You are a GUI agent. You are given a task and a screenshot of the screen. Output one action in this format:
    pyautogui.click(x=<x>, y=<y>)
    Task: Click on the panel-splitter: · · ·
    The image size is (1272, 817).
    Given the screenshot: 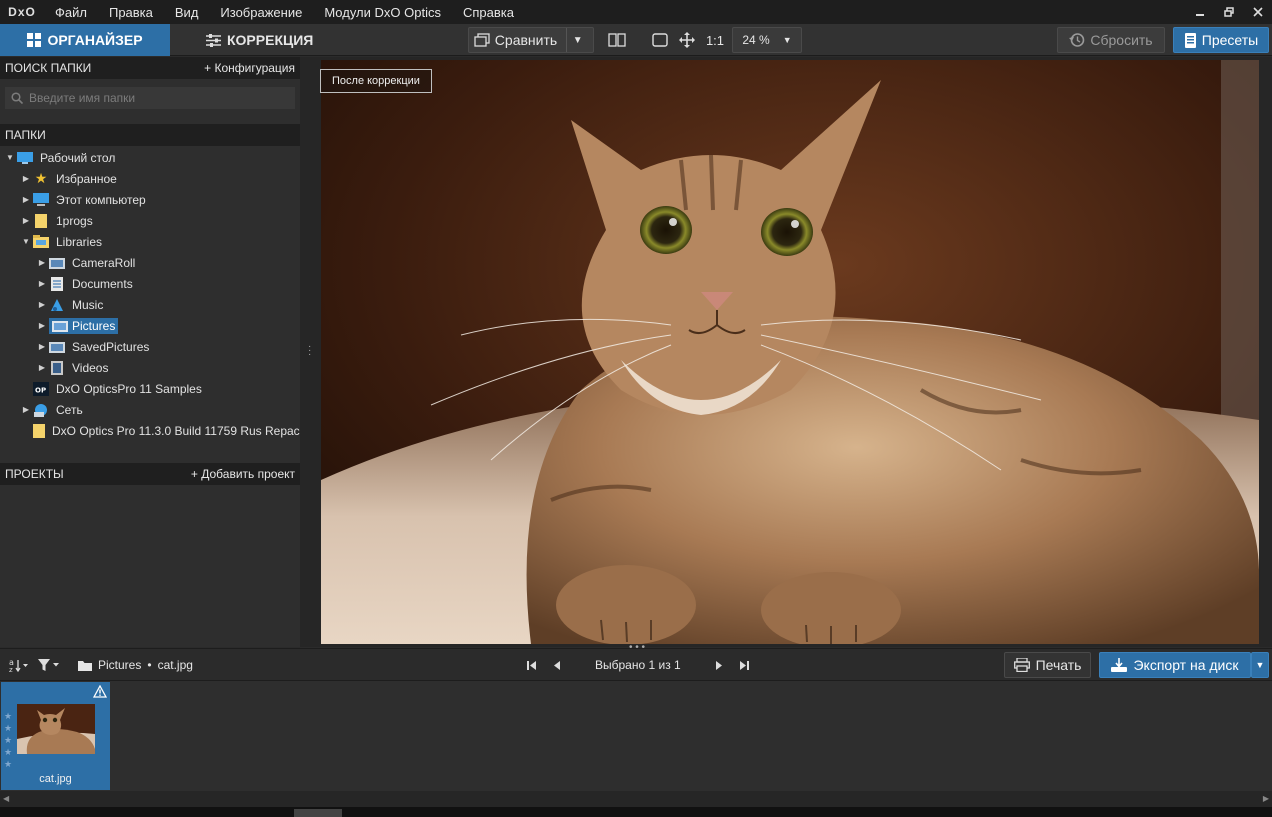 What is the action you would take?
    pyautogui.click(x=310, y=352)
    